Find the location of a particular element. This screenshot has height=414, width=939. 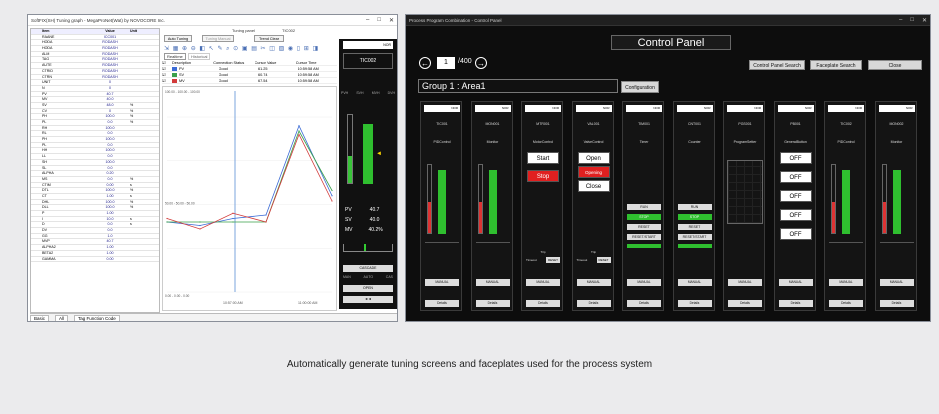

tab-all: All is located at coordinates (62, 317).